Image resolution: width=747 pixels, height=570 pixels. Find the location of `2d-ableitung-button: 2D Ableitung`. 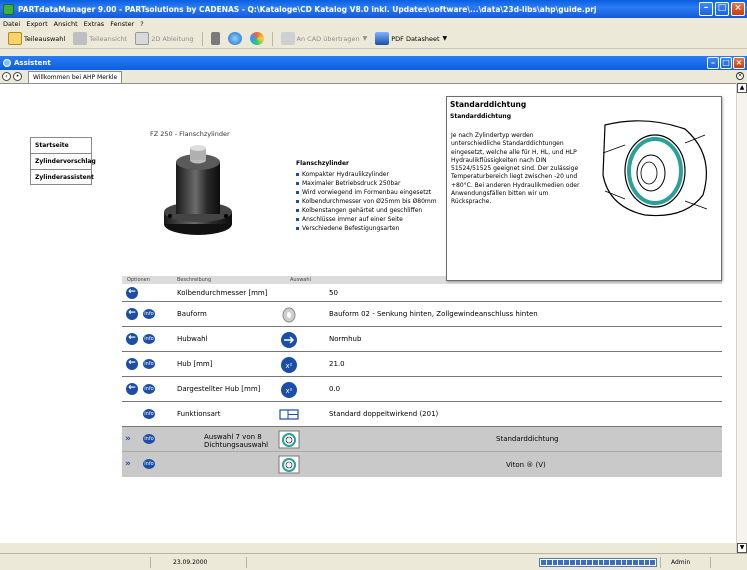

2d-ableitung-button: 2D Ableitung is located at coordinates (164, 39).